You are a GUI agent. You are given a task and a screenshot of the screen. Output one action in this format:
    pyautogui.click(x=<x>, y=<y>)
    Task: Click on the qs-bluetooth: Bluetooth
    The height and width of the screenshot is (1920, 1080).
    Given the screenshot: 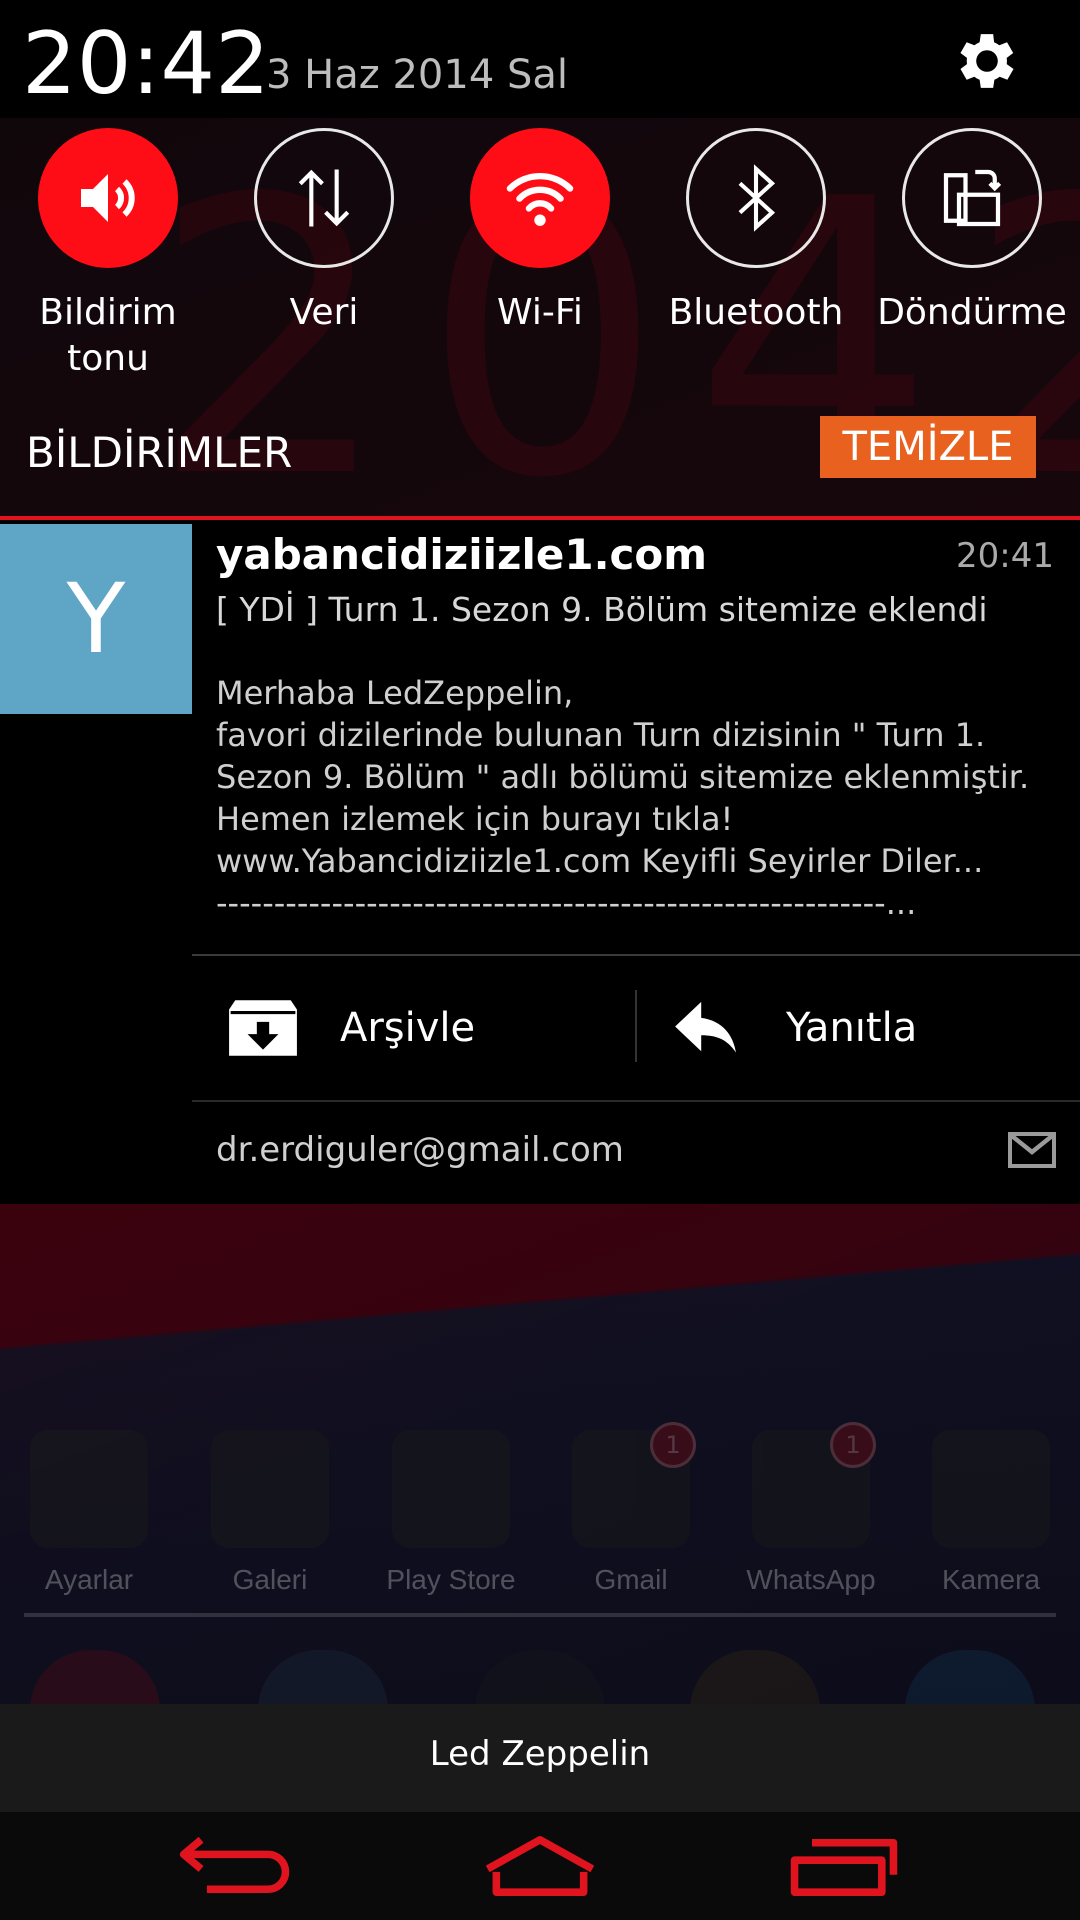 What is the action you would take?
    pyautogui.click(x=756, y=232)
    